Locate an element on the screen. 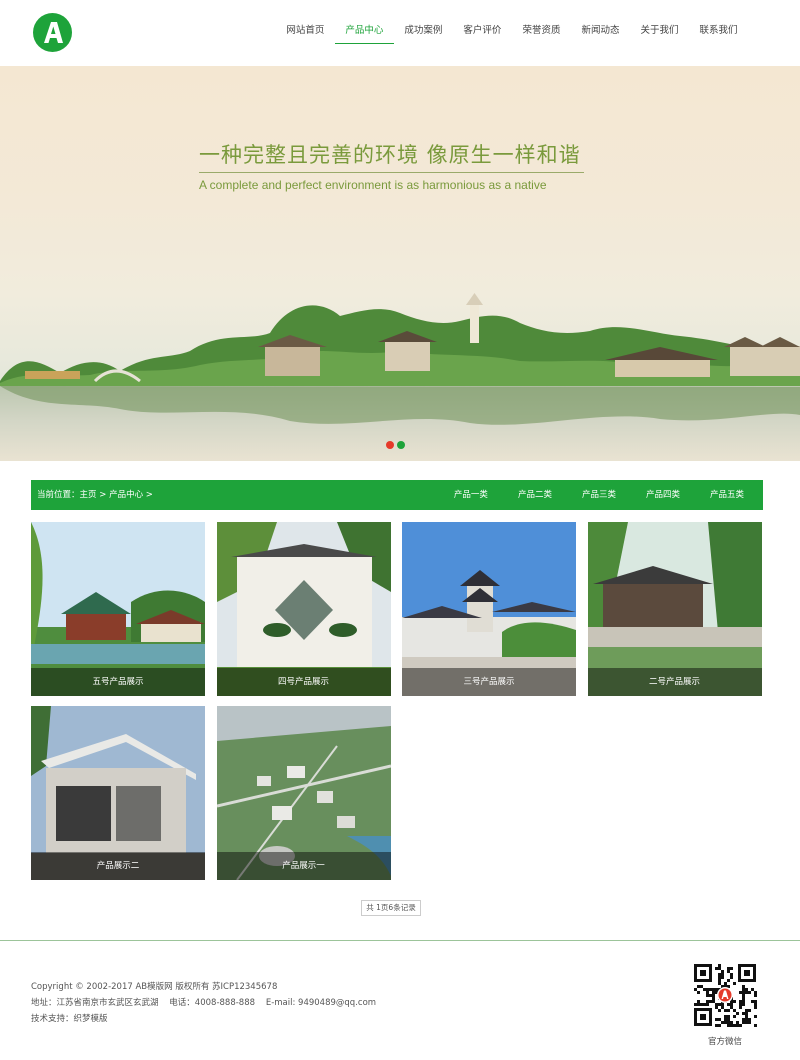 The image size is (800, 1060). breadcrumb-current-link: 产品中心 is located at coordinates (126, 495).